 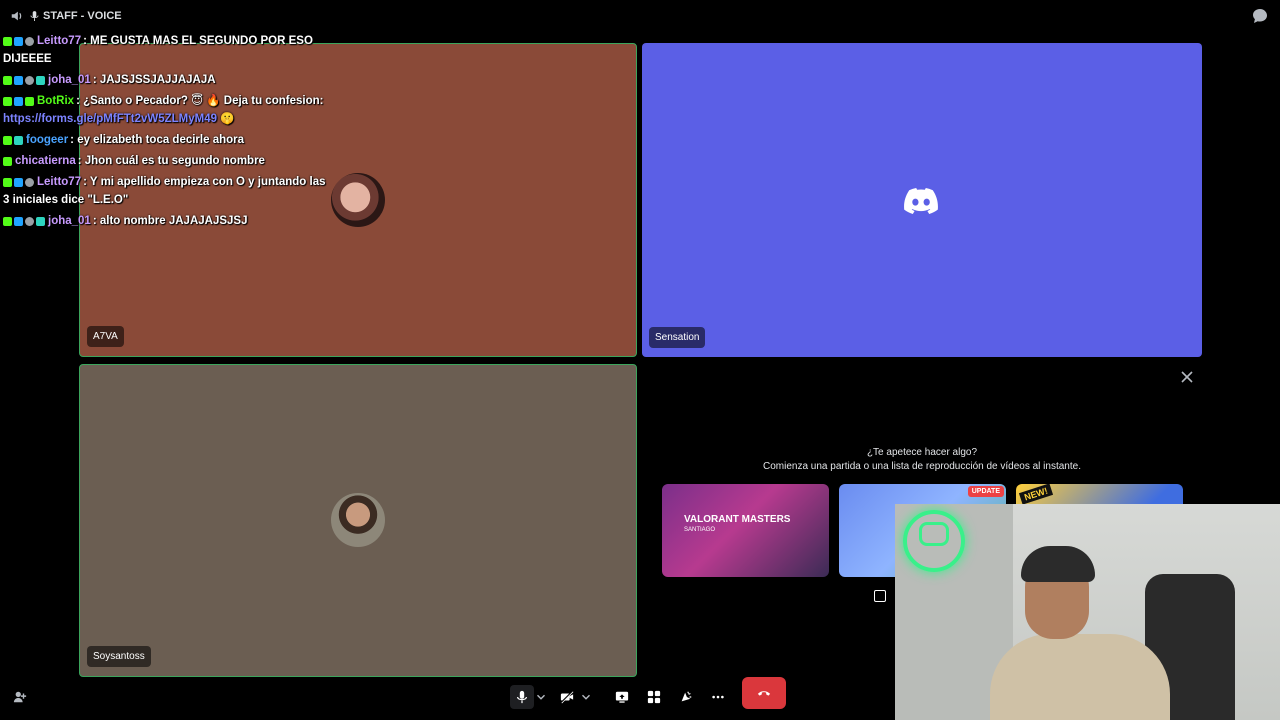 I want to click on discord-logo-icon, so click(x=921, y=201).